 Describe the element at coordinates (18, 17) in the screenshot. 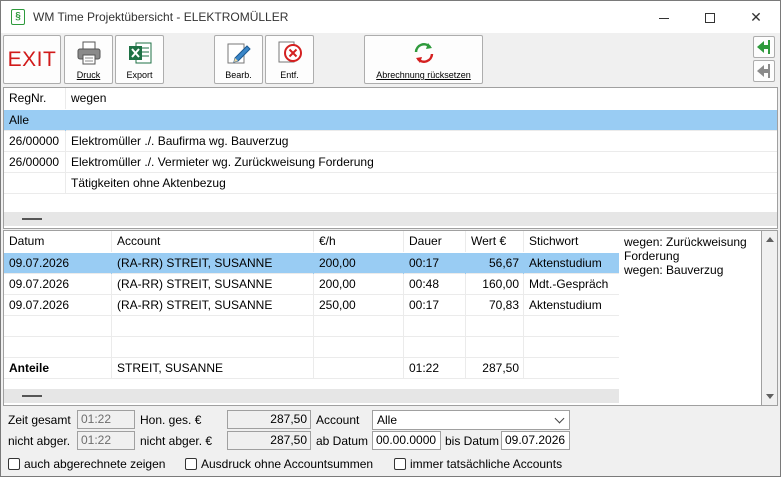

I see `app-icon: §` at that location.